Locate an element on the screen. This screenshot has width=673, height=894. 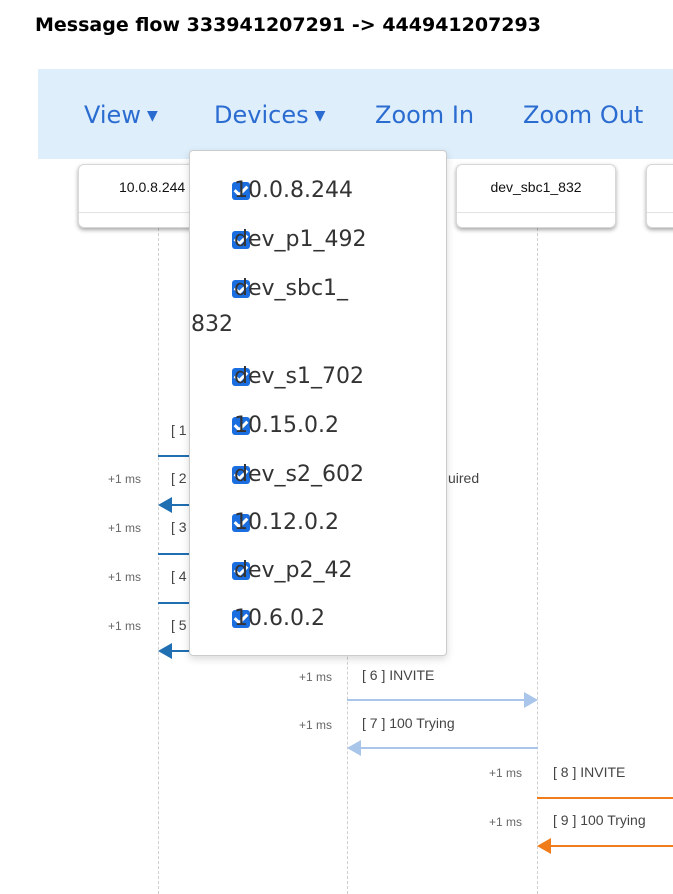
device-card: dev_sbc1_832 is located at coordinates (536, 196).